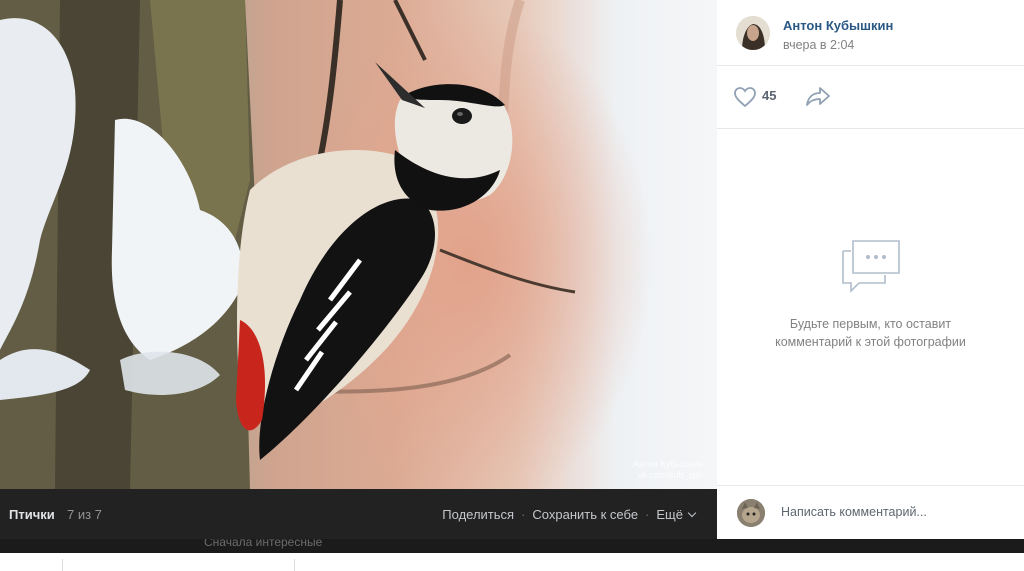 The image size is (1024, 571). I want to click on author-header: Антон Кубышкин вчера в 2:04, so click(870, 33).